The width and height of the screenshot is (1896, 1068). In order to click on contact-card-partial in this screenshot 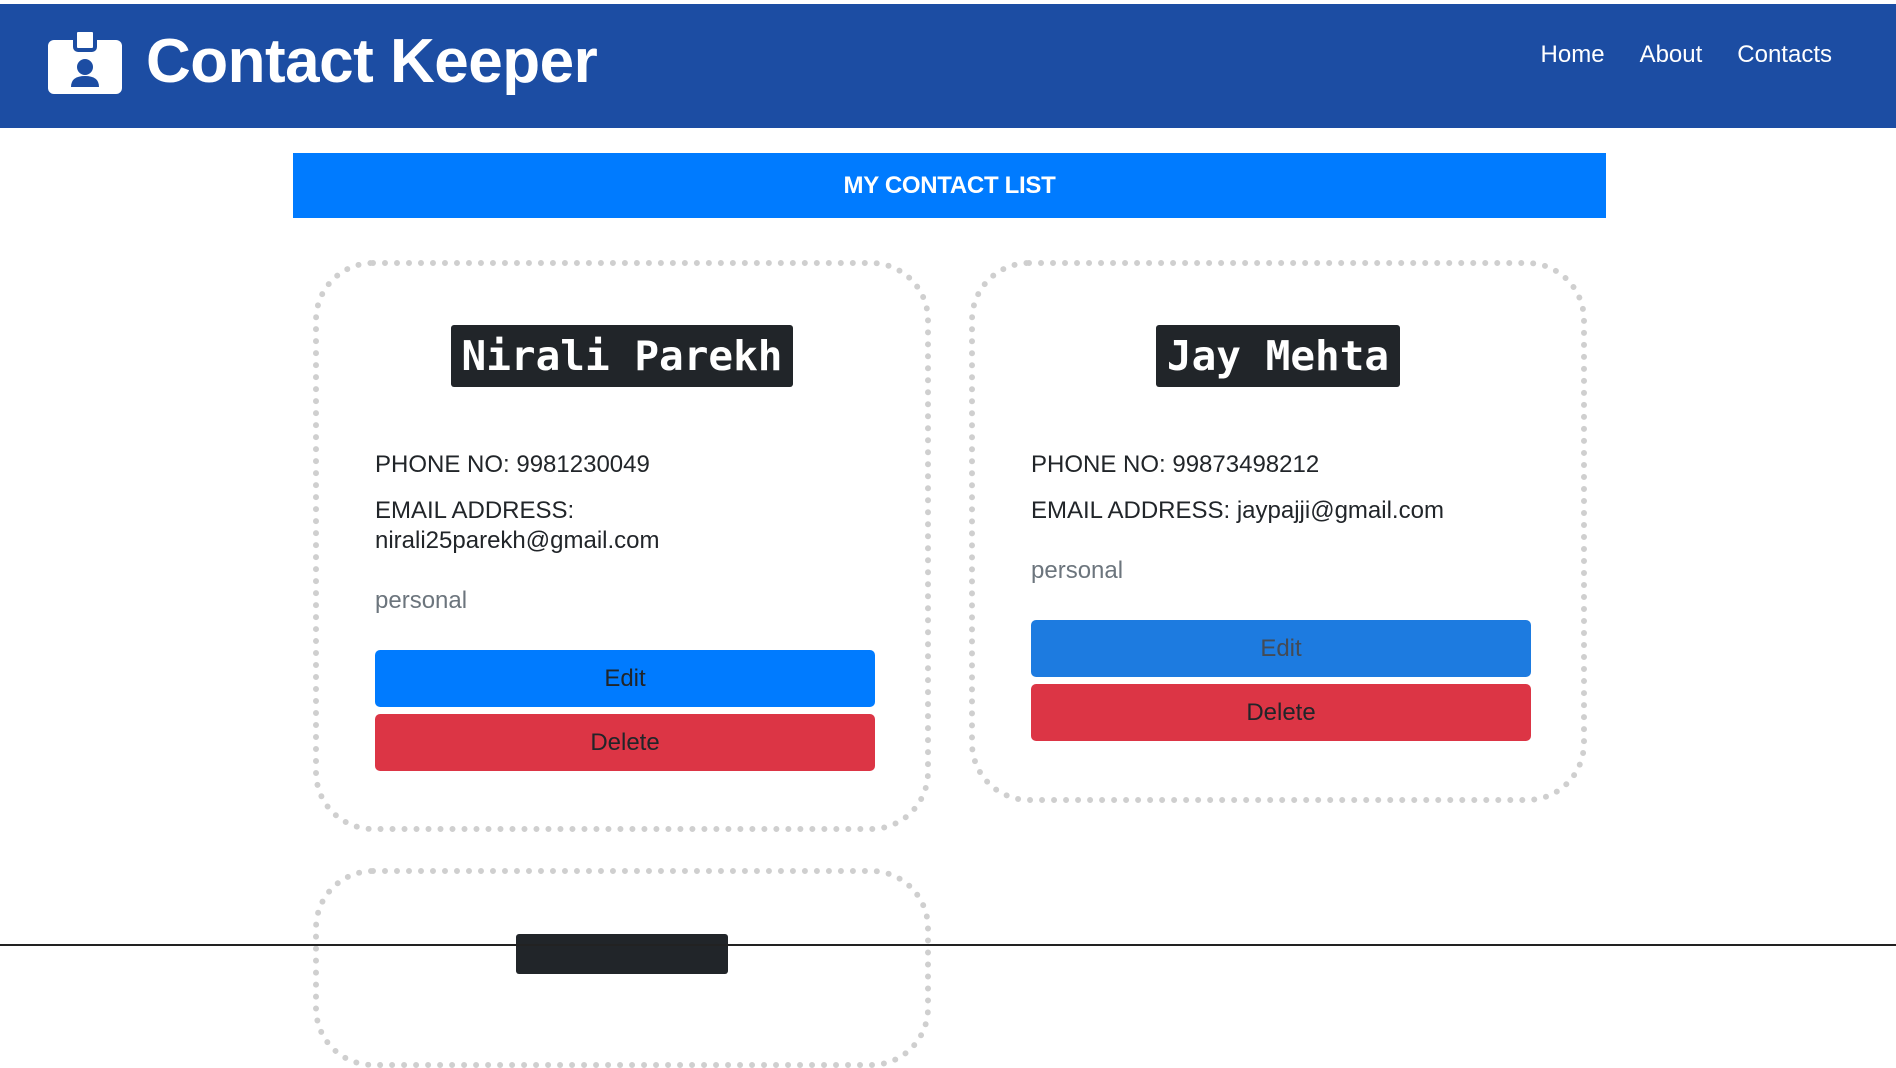, I will do `click(622, 968)`.